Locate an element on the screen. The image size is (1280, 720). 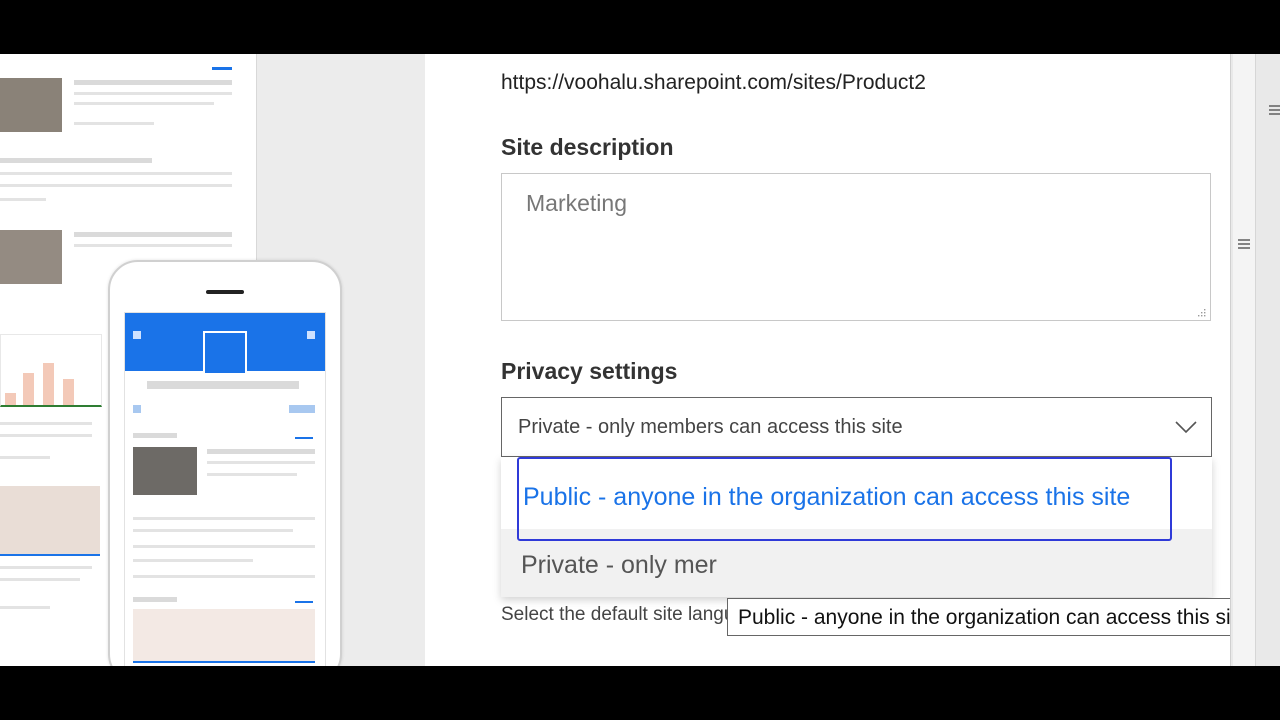
site-description-value: Marketing is located at coordinates (576, 203).